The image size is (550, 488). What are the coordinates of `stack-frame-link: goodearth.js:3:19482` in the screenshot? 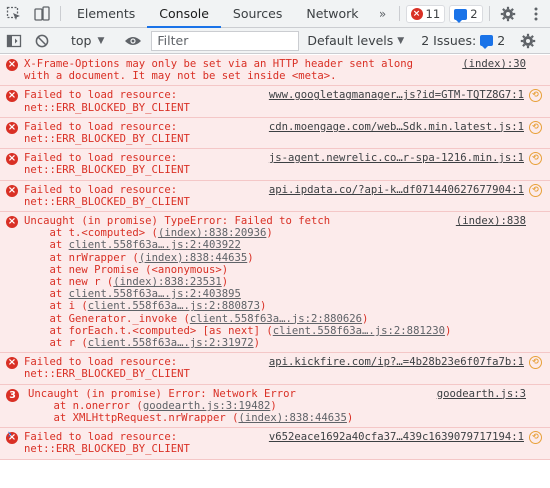 It's located at (207, 406).